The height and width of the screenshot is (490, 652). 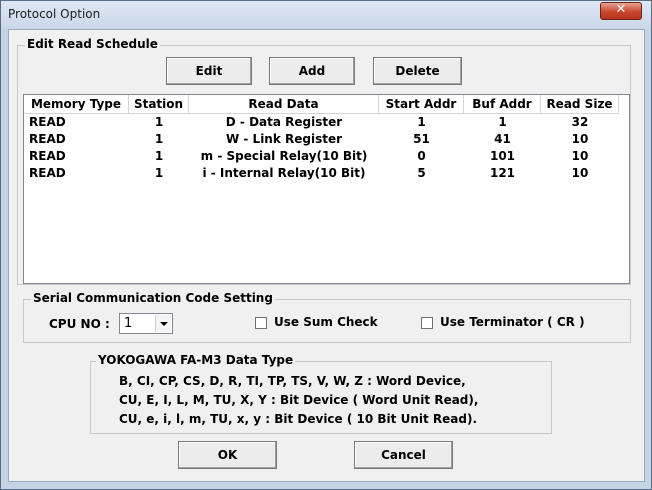 I want to click on data-type-label: YOKOGAWA FA-M3 Data Type, so click(x=196, y=360).